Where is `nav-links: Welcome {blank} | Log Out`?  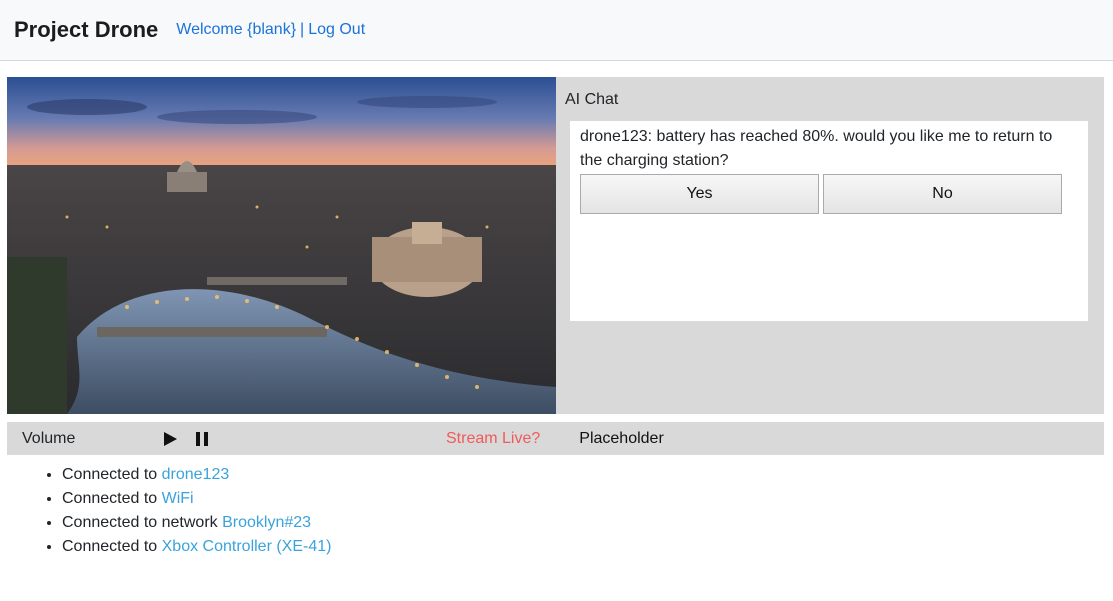
nav-links: Welcome {blank} | Log Out is located at coordinates (270, 30).